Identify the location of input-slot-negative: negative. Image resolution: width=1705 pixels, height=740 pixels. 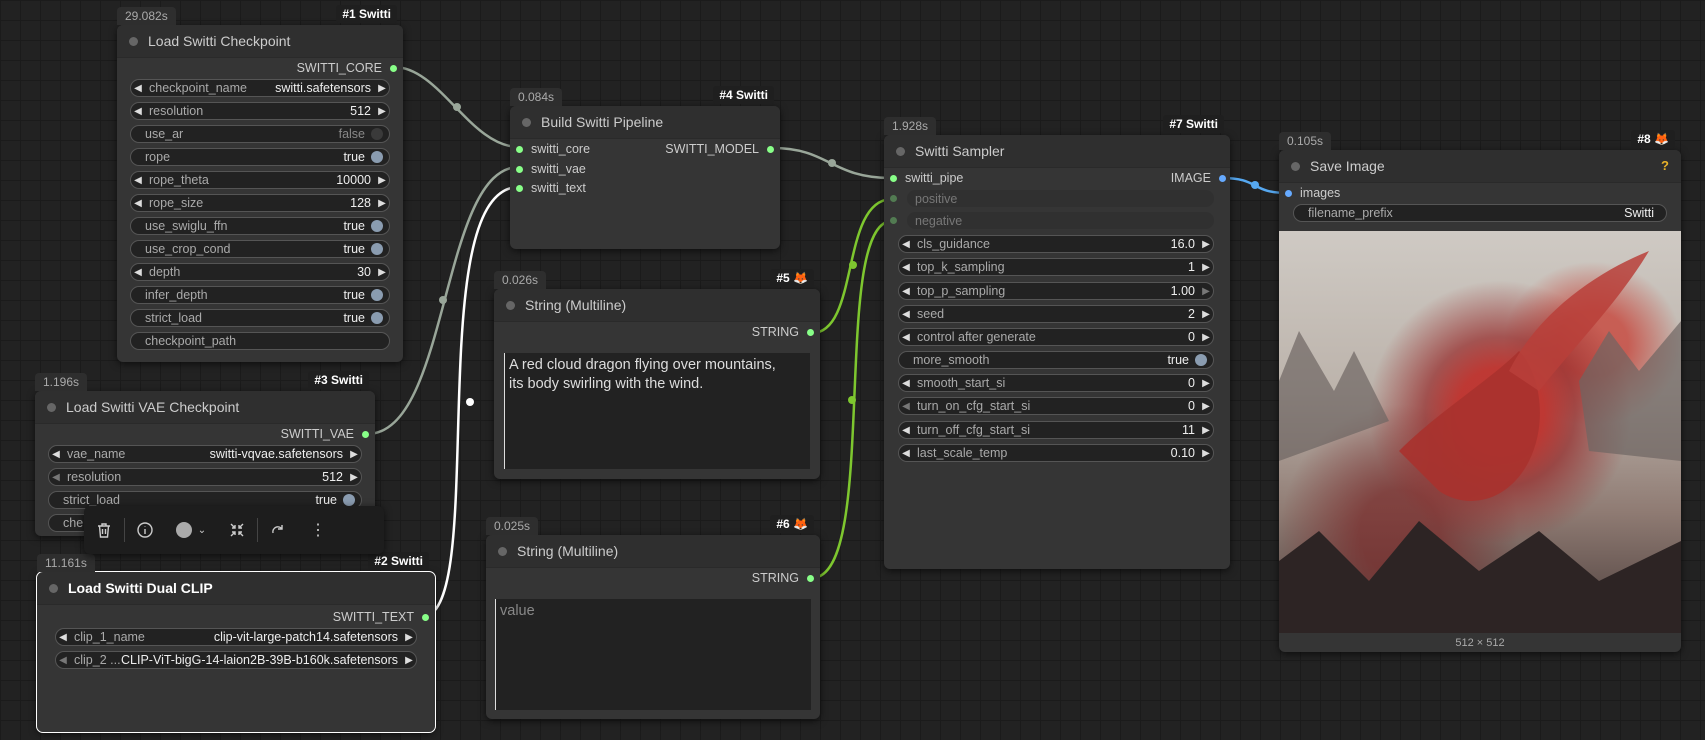
(1052, 220).